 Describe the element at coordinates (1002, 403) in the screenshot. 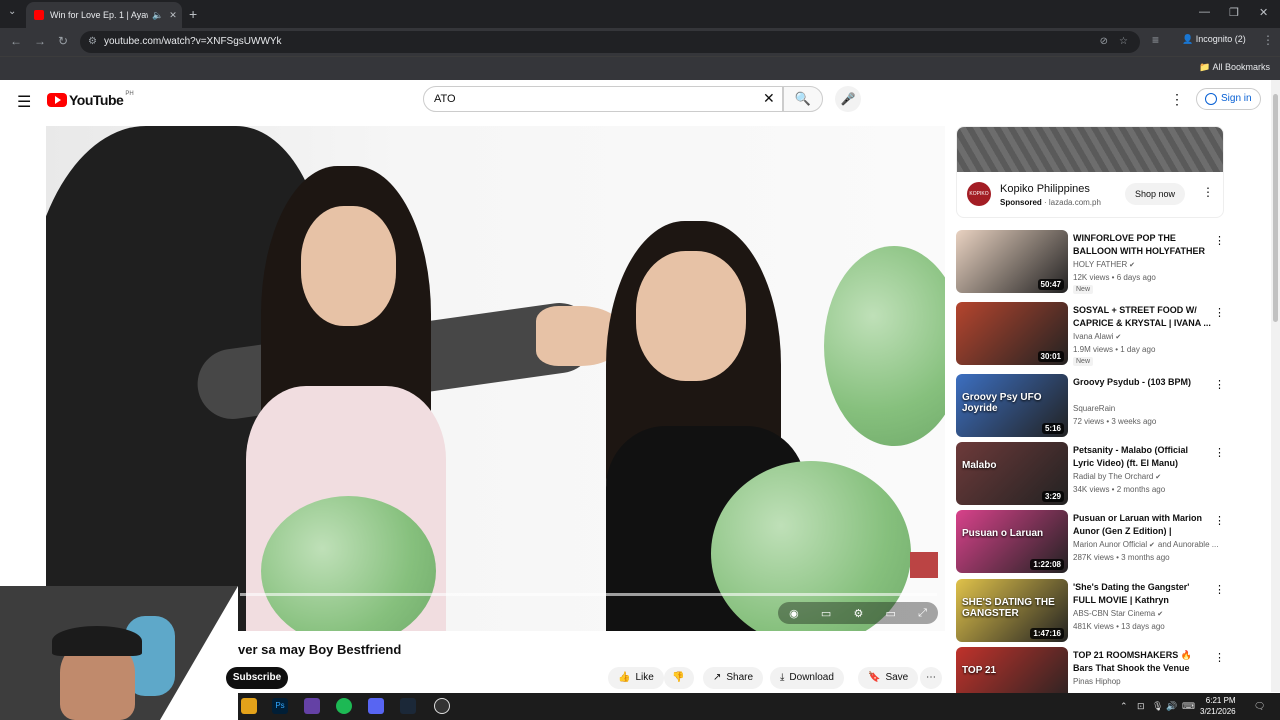

I see `thumbnail-text: Groovy Psy UFO Joyride` at that location.